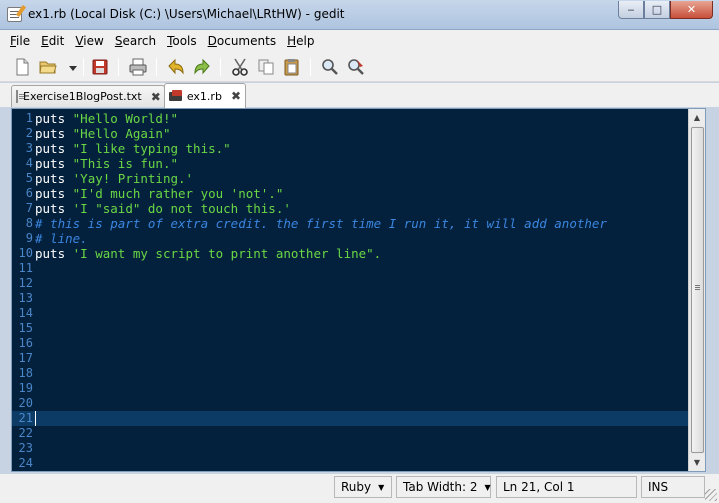 The image size is (719, 503). Describe the element at coordinates (138, 67) in the screenshot. I see `print-button` at that location.